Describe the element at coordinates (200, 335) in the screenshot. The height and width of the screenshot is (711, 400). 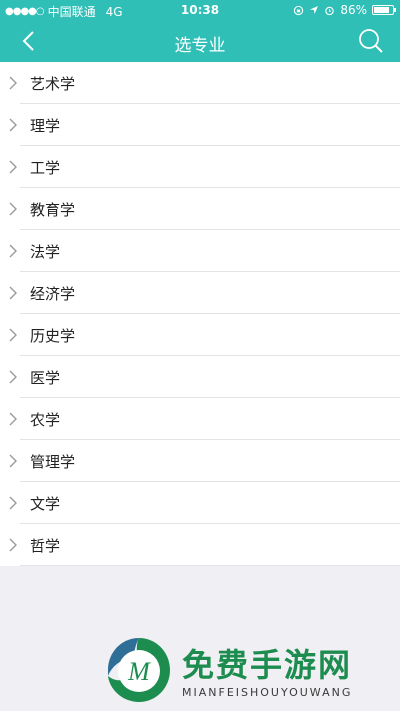
I see `major-item: 历史学` at that location.